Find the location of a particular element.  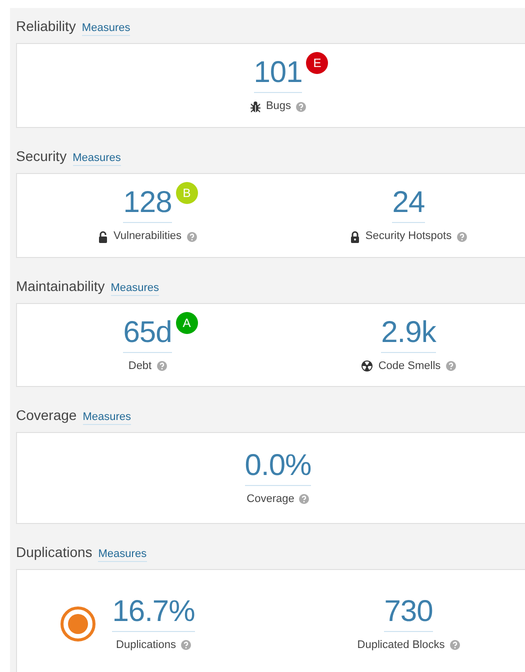

duplication-indicator-icon is located at coordinates (78, 624).